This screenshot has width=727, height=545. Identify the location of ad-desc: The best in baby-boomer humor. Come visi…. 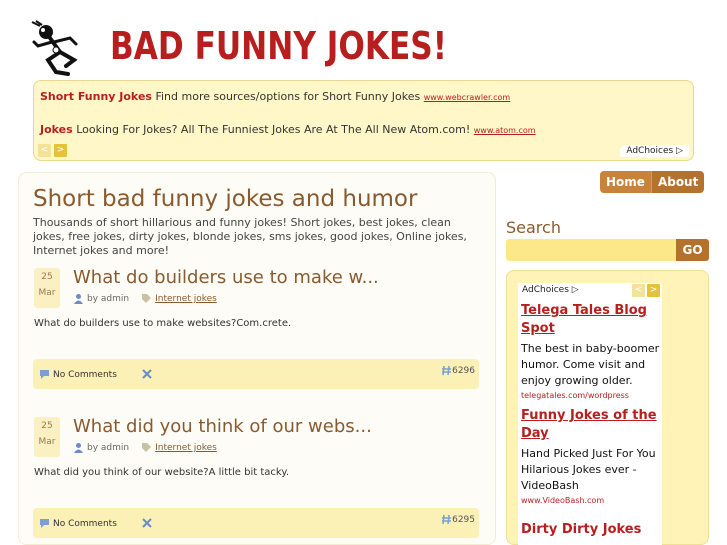
(590, 364).